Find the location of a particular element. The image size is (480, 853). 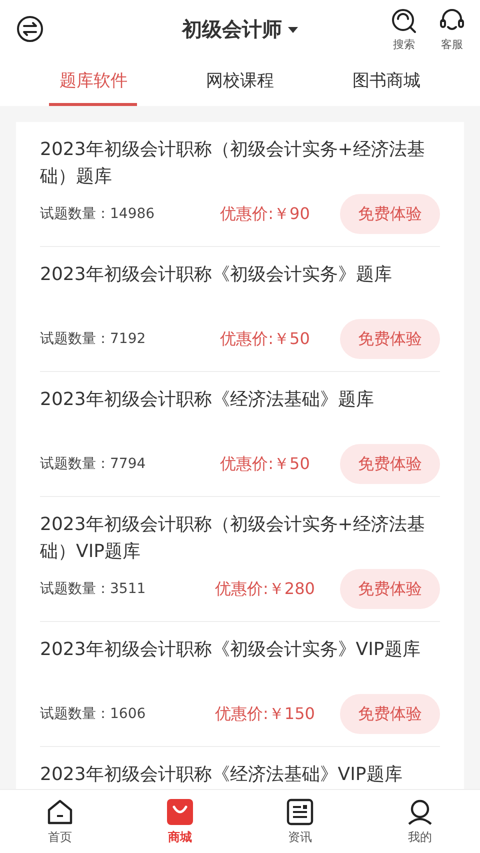

product-title: 2023年初级会计职称（初级会计实务+经济法基础）题库 is located at coordinates (240, 163).